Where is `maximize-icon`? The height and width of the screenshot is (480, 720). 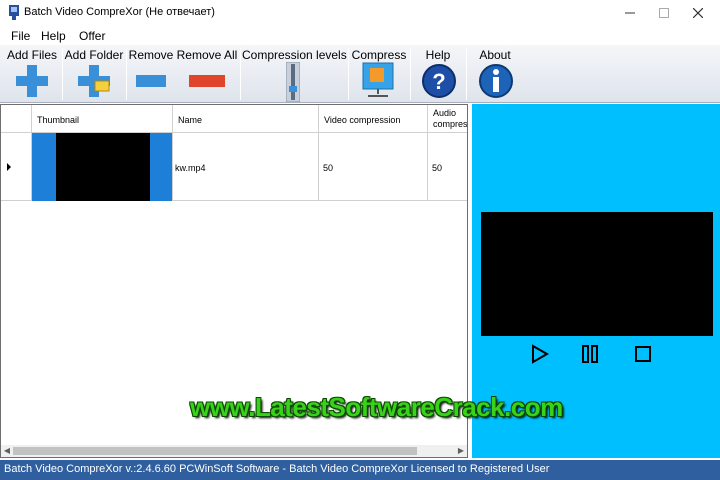 maximize-icon is located at coordinates (664, 13).